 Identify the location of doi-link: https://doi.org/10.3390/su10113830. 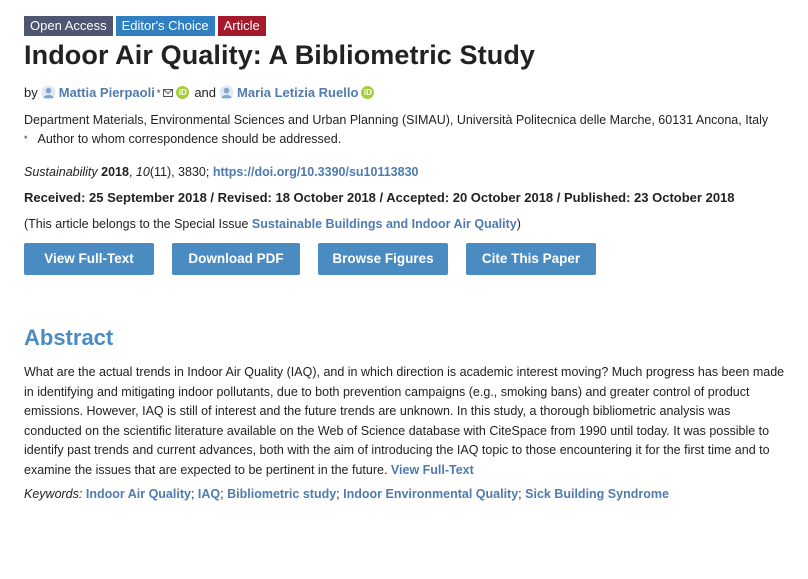
(316, 172).